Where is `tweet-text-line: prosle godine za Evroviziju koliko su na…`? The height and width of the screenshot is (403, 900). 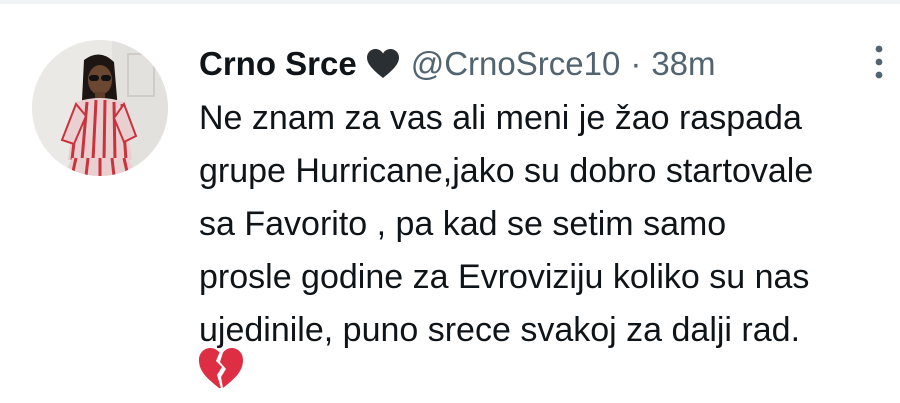
tweet-text-line: prosle godine za Evroviziju koliko su na… is located at coordinates (504, 277).